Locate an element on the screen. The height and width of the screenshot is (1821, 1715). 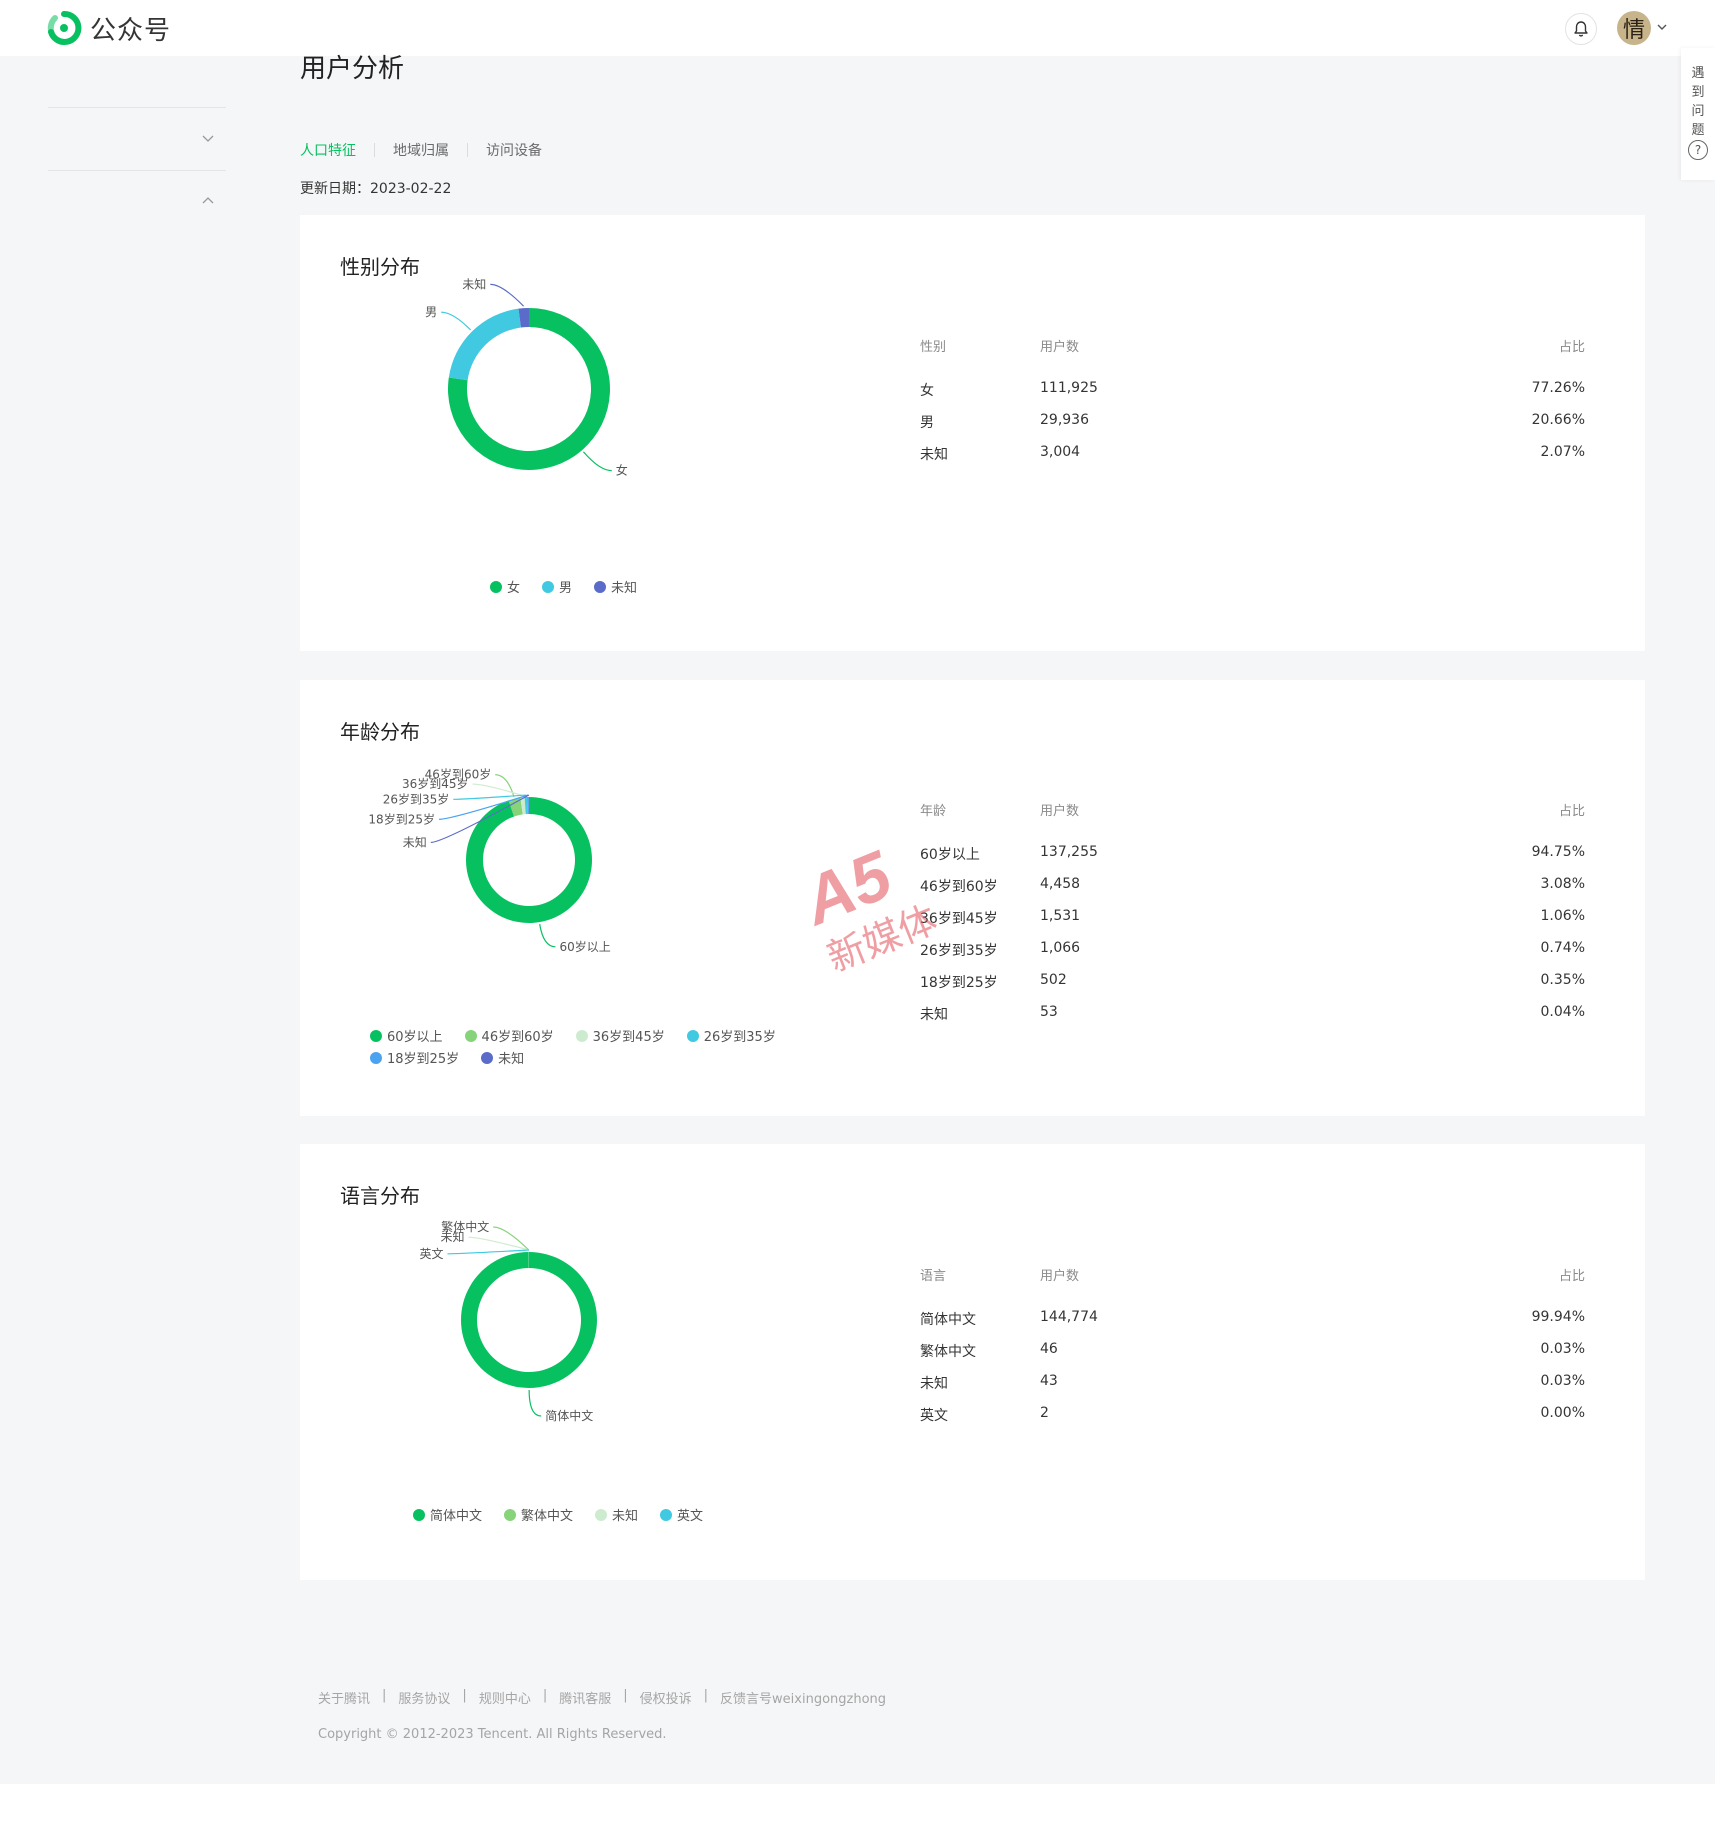
footer-link-support: 腾讯客服 is located at coordinates (585, 1697).